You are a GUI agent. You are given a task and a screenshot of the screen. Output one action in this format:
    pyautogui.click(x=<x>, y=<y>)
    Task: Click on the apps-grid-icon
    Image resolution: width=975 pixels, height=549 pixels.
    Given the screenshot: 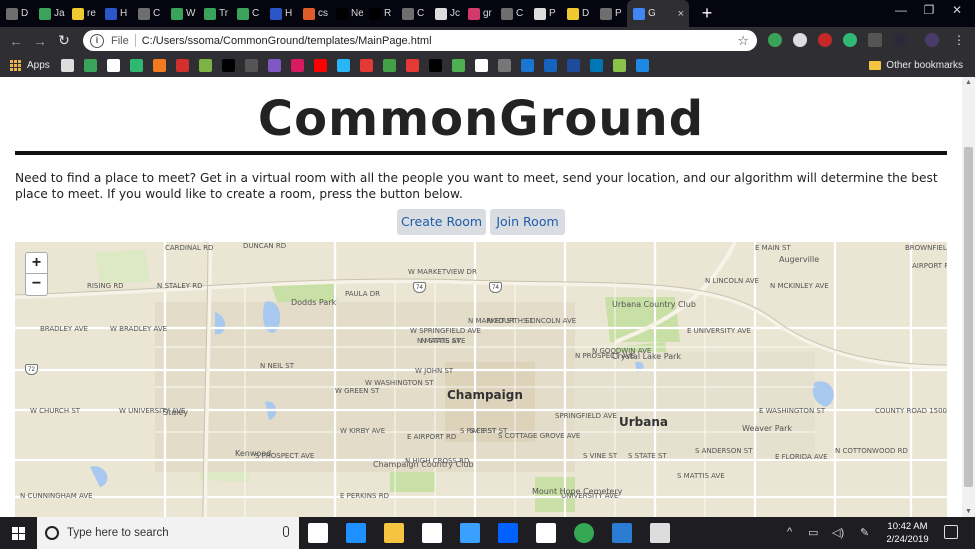 What is the action you would take?
    pyautogui.click(x=16, y=65)
    